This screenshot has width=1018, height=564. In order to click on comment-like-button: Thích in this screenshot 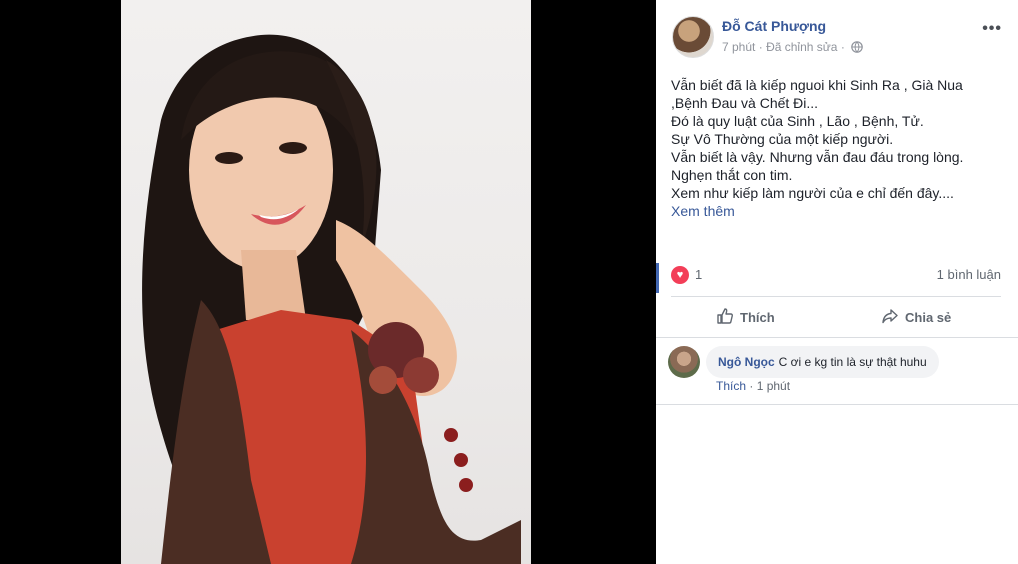, I will do `click(731, 386)`.